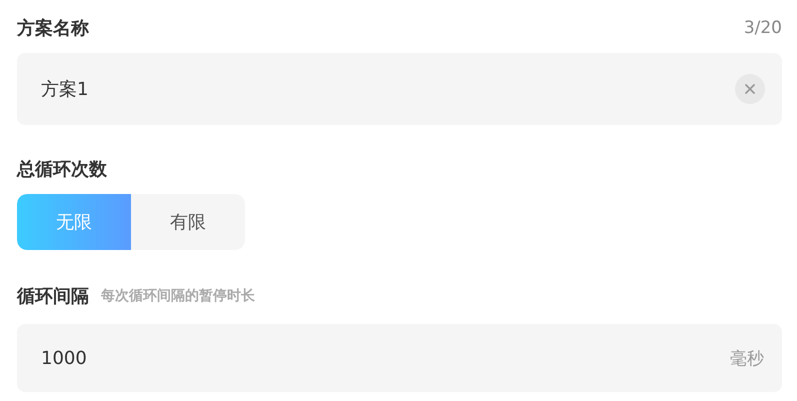 Image resolution: width=797 pixels, height=401 pixels. I want to click on character-counter: 3/20, so click(763, 28).